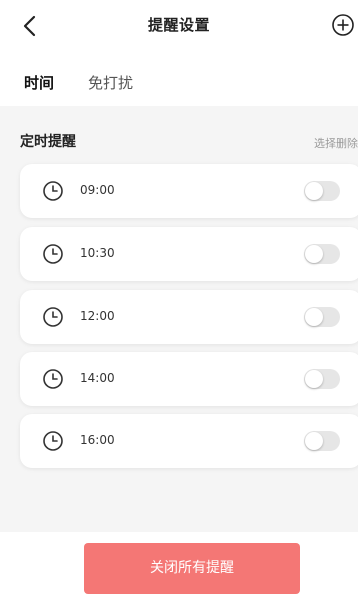 The width and height of the screenshot is (358, 608). I want to click on tab-bar: 时间 免打扰, so click(179, 79).